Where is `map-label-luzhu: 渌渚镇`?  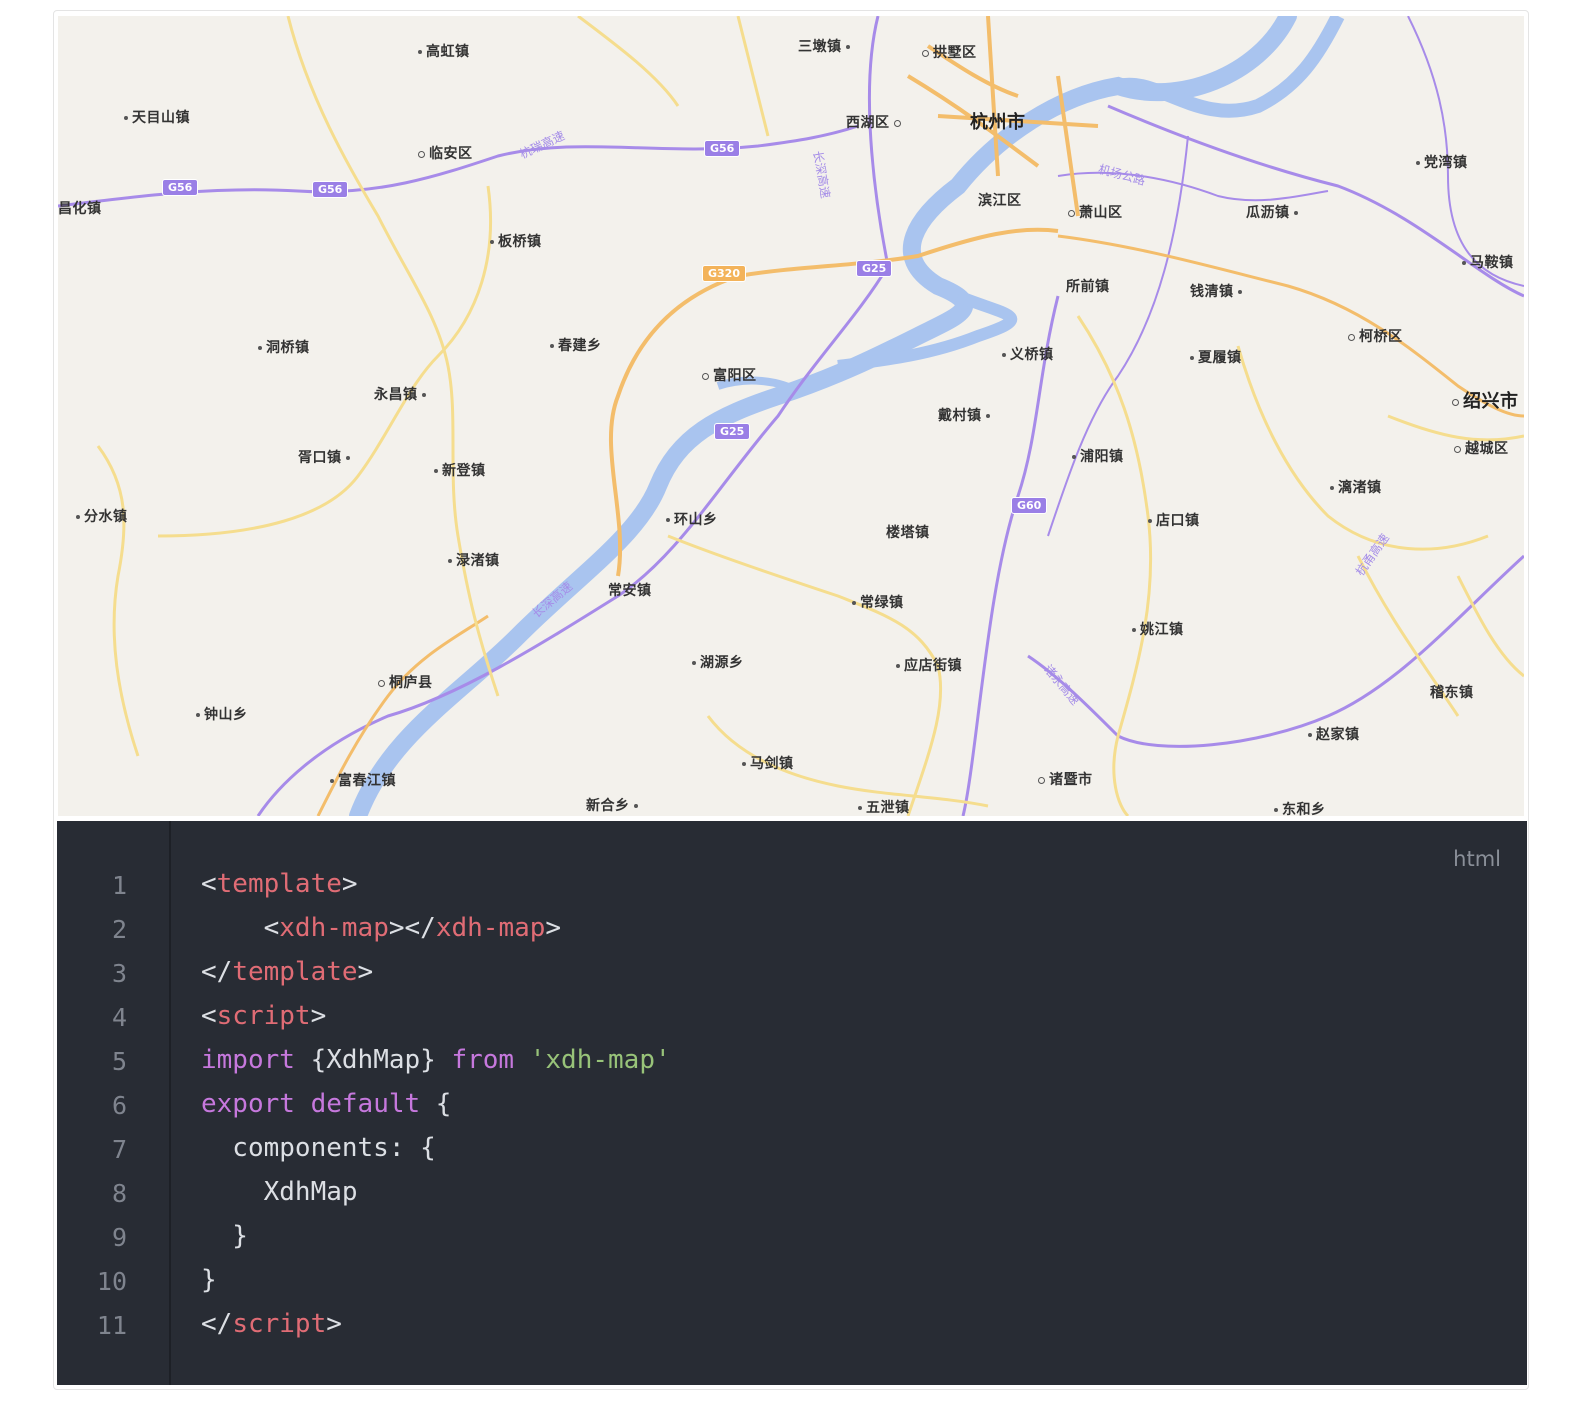 map-label-luzhu: 渌渚镇 is located at coordinates (472, 560).